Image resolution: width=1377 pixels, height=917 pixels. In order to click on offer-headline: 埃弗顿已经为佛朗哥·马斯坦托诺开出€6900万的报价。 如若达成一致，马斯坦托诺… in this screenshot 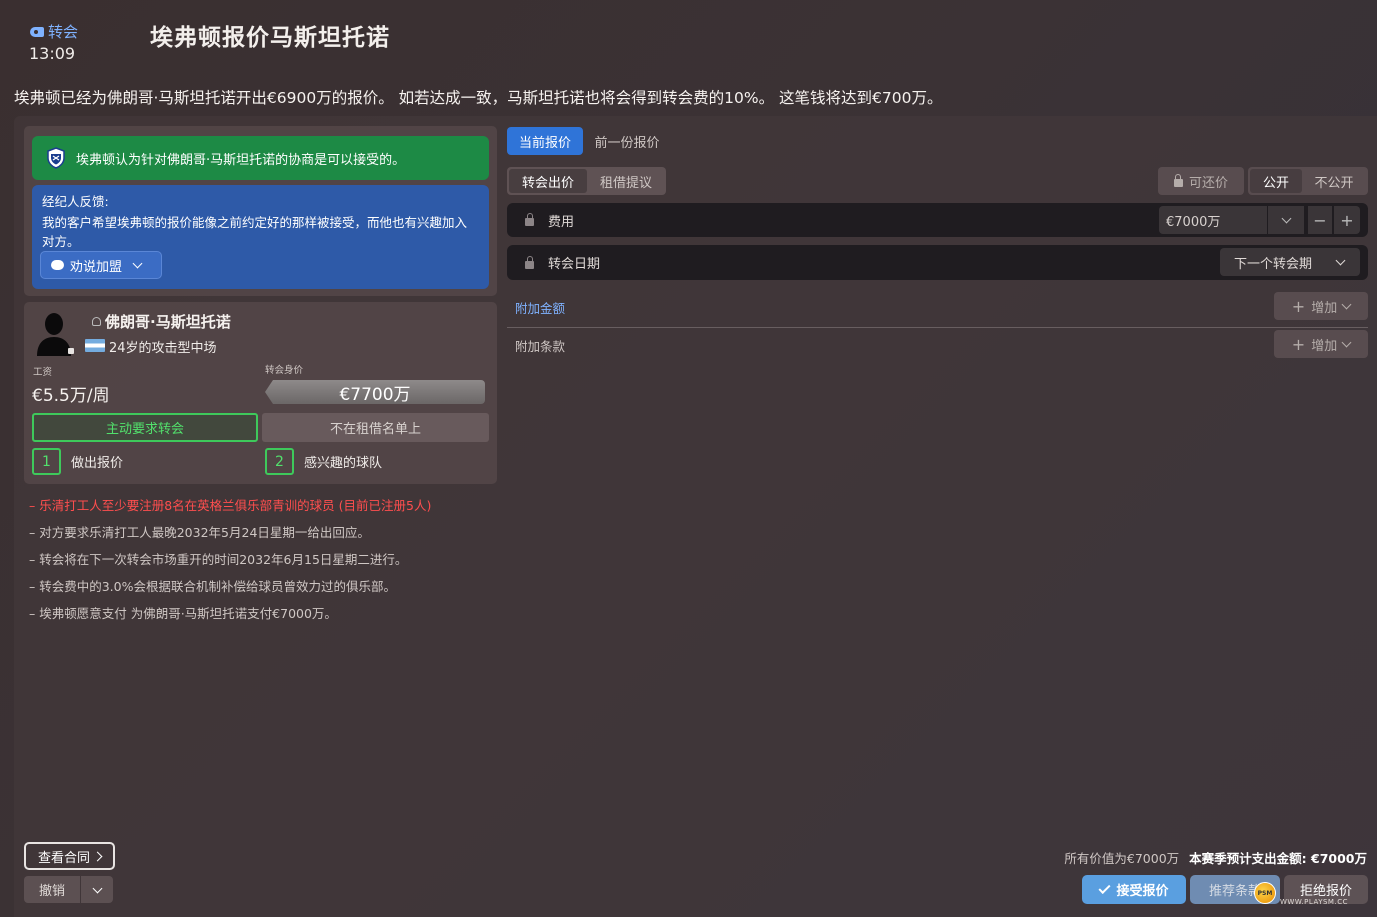, I will do `click(478, 98)`.